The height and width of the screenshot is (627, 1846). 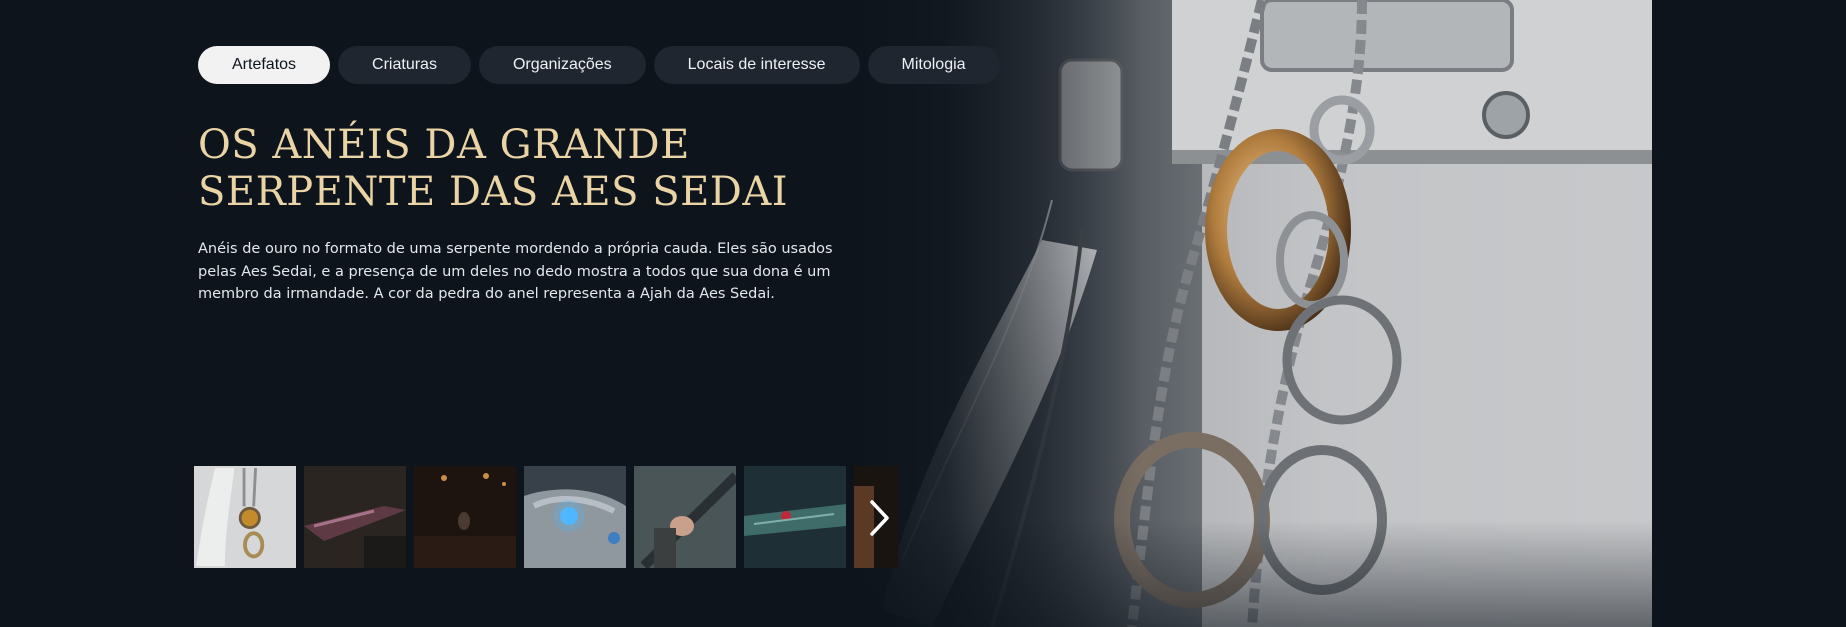 I want to click on chevron-right-icon, so click(x=879, y=518).